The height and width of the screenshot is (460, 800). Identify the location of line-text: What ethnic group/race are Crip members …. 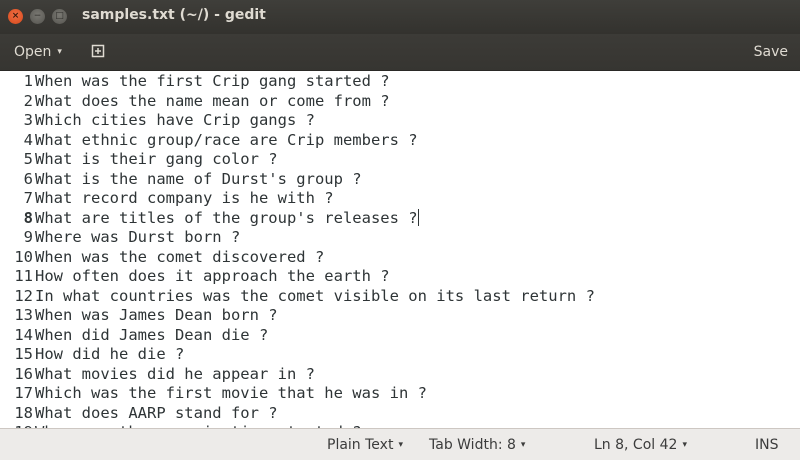
(226, 141).